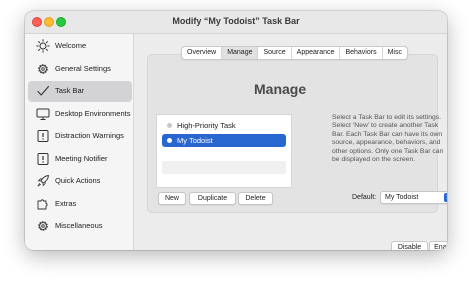  What do you see at coordinates (172, 198) in the screenshot?
I see `new-button: New` at bounding box center [172, 198].